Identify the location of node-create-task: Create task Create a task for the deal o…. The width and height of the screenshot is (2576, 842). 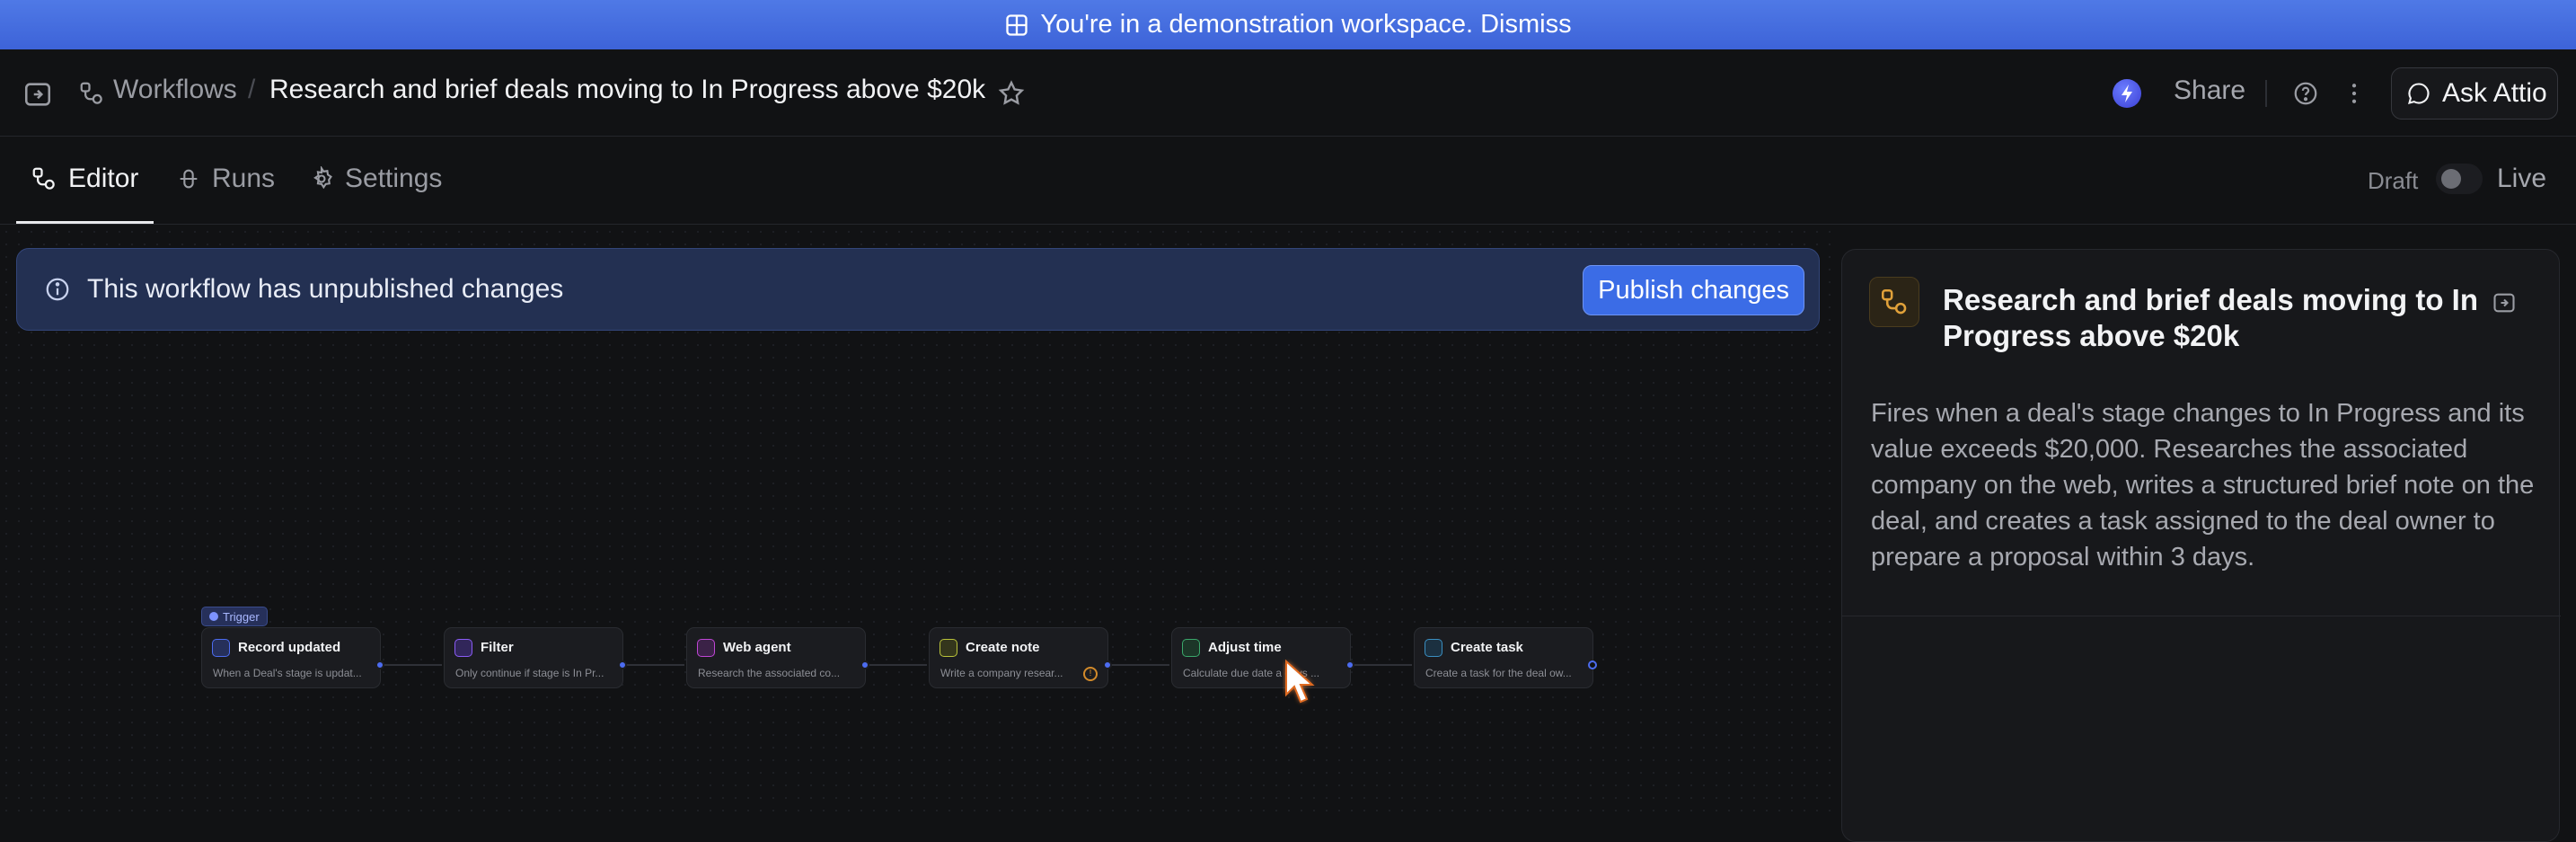
(1503, 657).